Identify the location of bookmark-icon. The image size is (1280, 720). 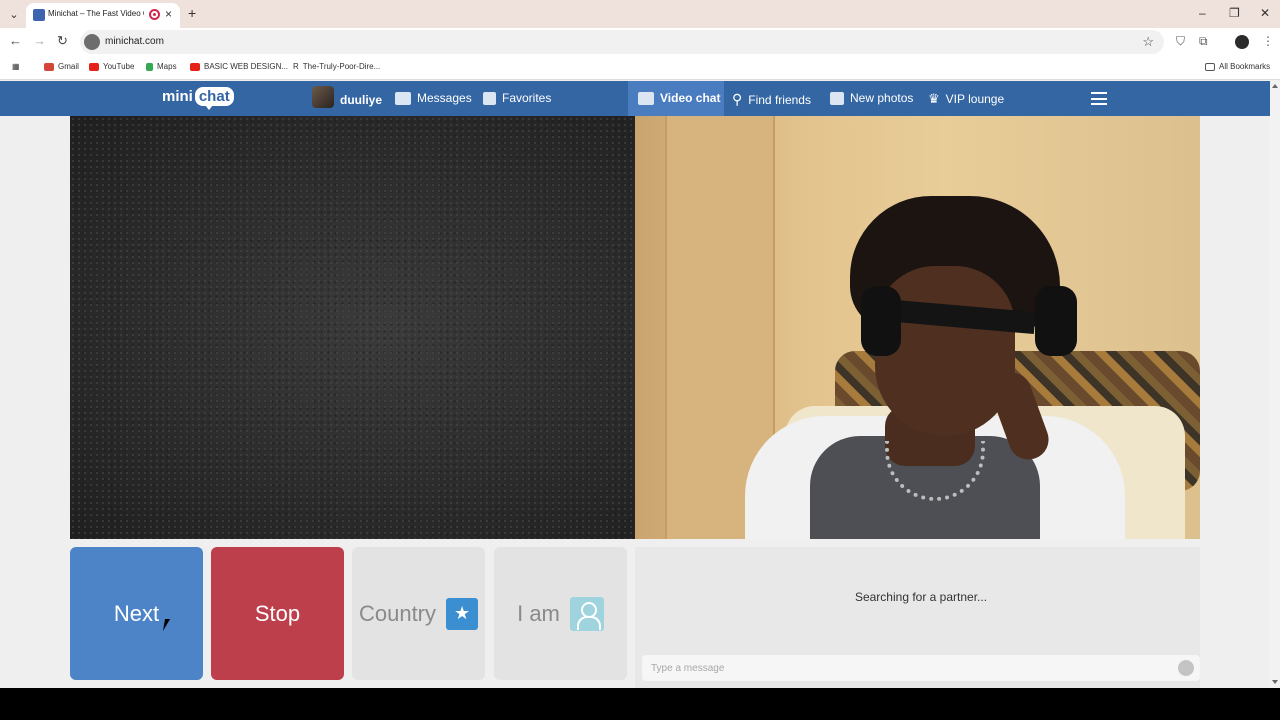
(489, 98).